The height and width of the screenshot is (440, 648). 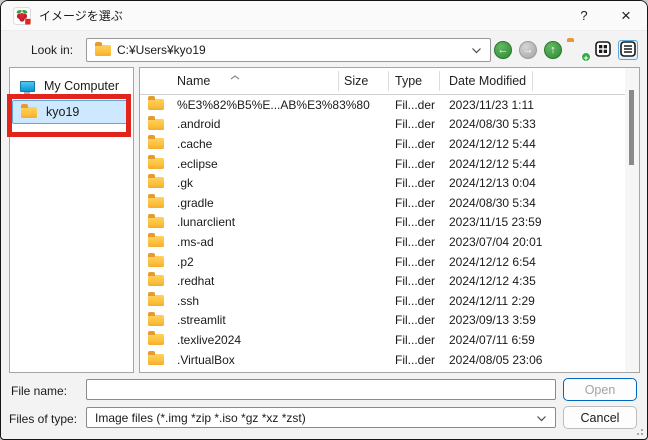 What do you see at coordinates (273, 104) in the screenshot?
I see `file-name-cell: %E3%82%B5%E...AB%E3%83%80` at bounding box center [273, 104].